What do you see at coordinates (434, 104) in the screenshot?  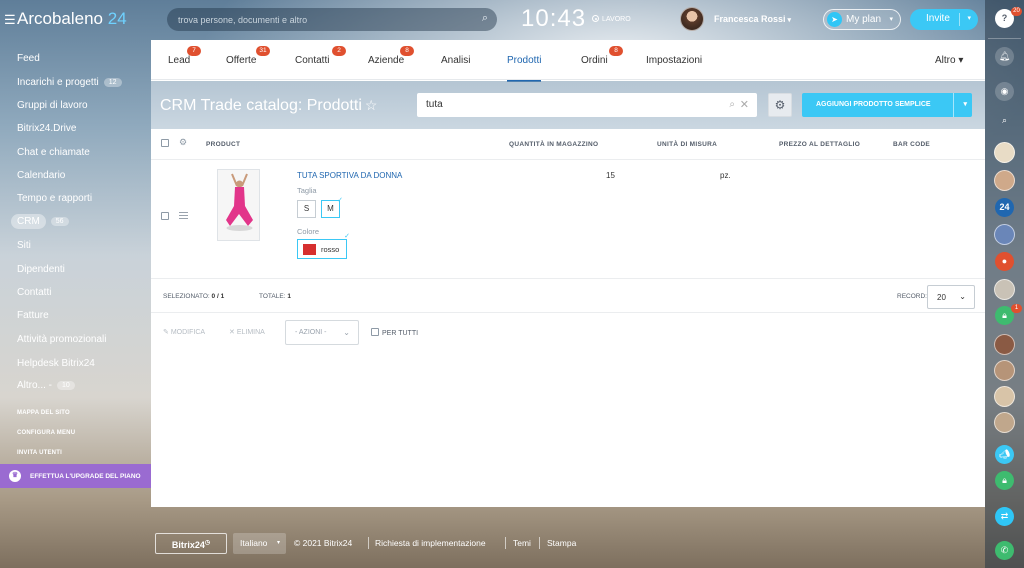 I see `filter-value: tuta` at bounding box center [434, 104].